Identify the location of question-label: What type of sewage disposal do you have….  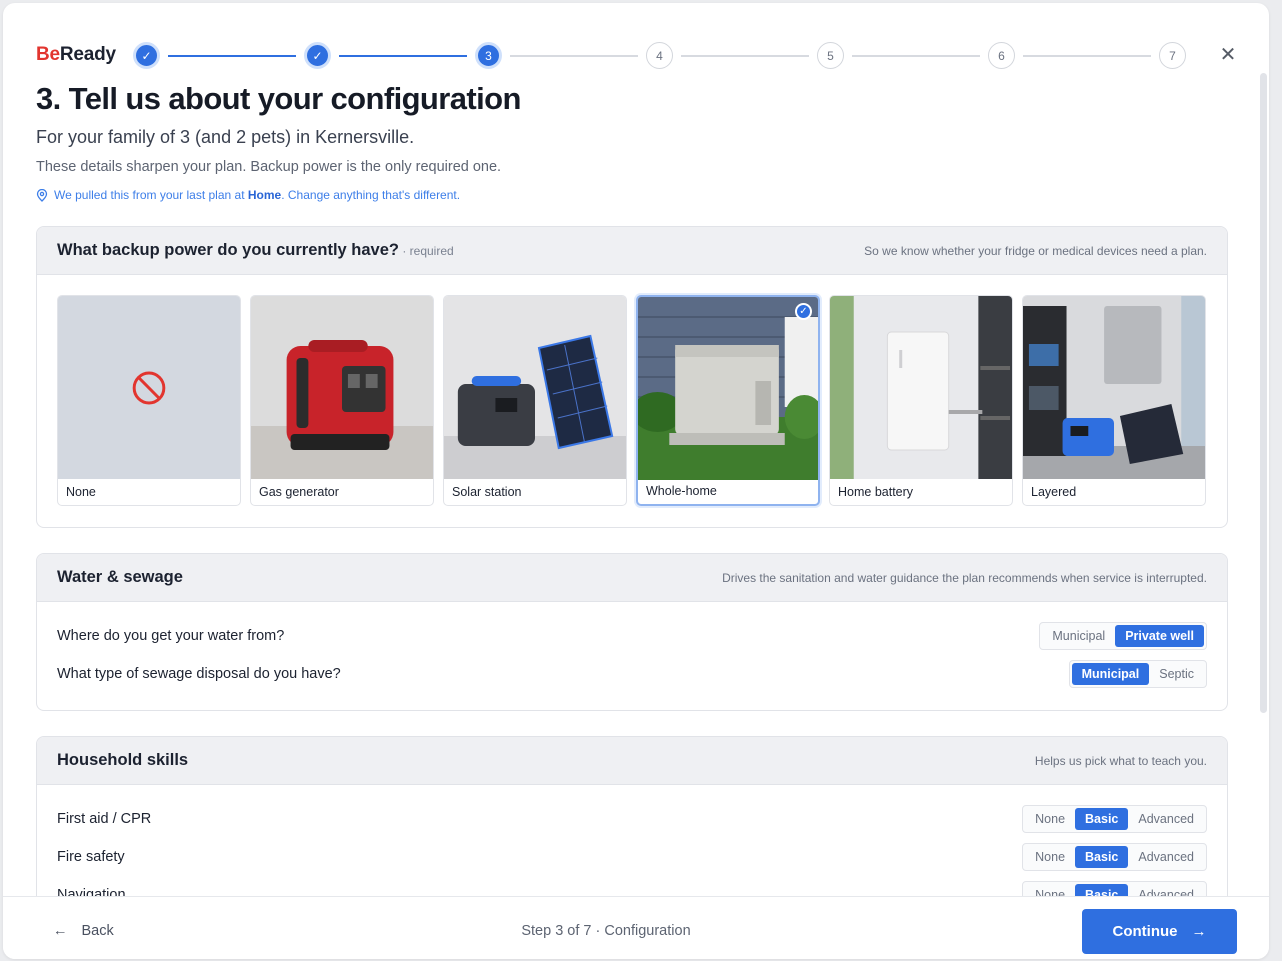
(199, 674).